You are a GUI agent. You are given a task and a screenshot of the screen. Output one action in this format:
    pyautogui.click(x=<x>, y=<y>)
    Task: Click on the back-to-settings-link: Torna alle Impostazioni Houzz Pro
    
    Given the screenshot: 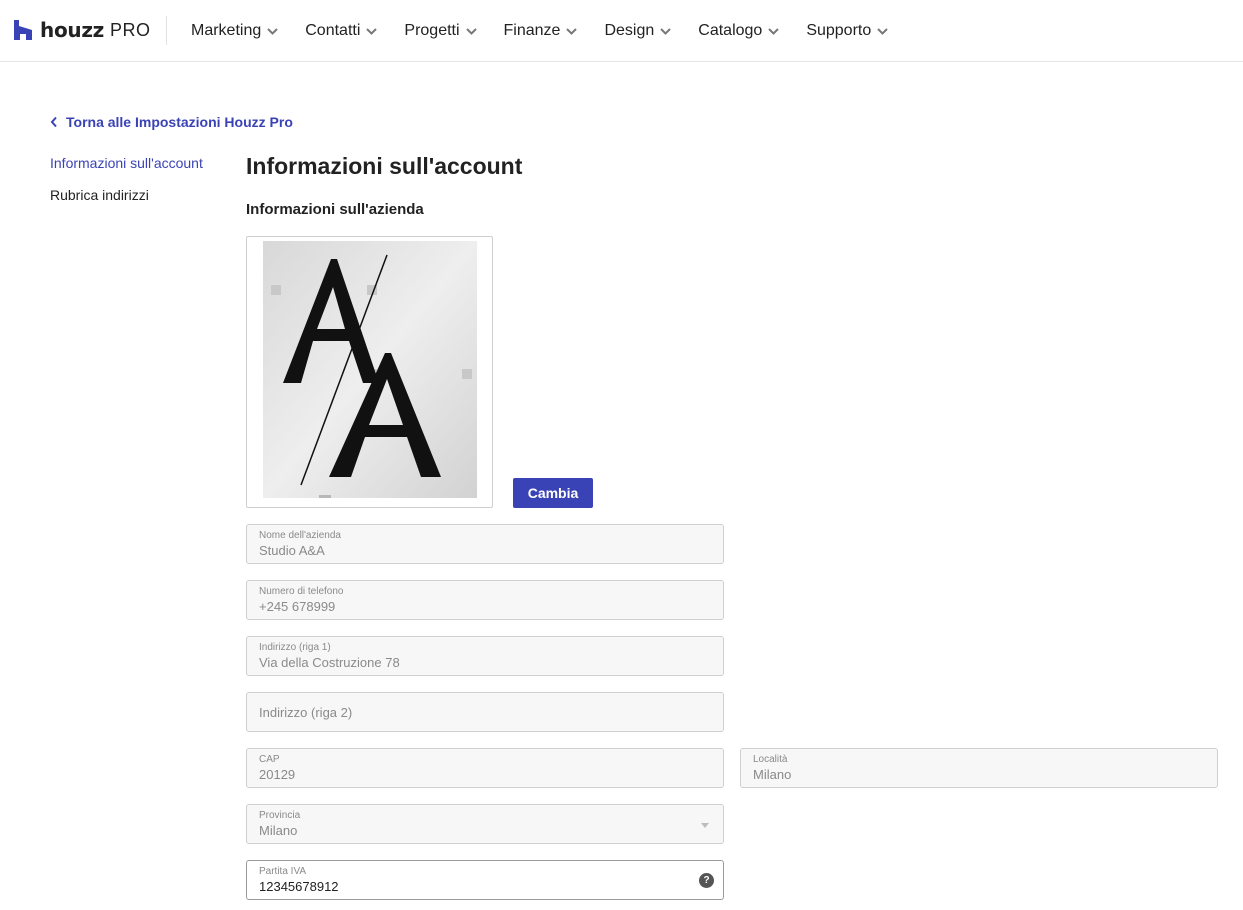 What is the action you would take?
    pyautogui.click(x=171, y=122)
    